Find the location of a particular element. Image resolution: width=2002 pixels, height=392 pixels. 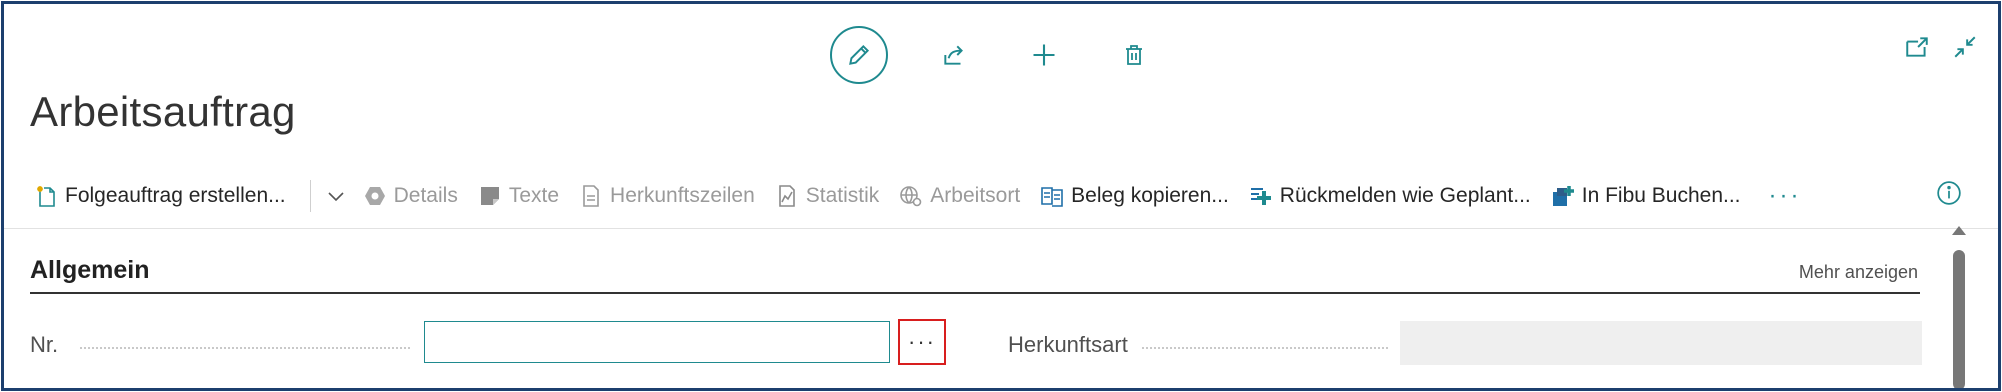

delete-icon is located at coordinates (1134, 55).